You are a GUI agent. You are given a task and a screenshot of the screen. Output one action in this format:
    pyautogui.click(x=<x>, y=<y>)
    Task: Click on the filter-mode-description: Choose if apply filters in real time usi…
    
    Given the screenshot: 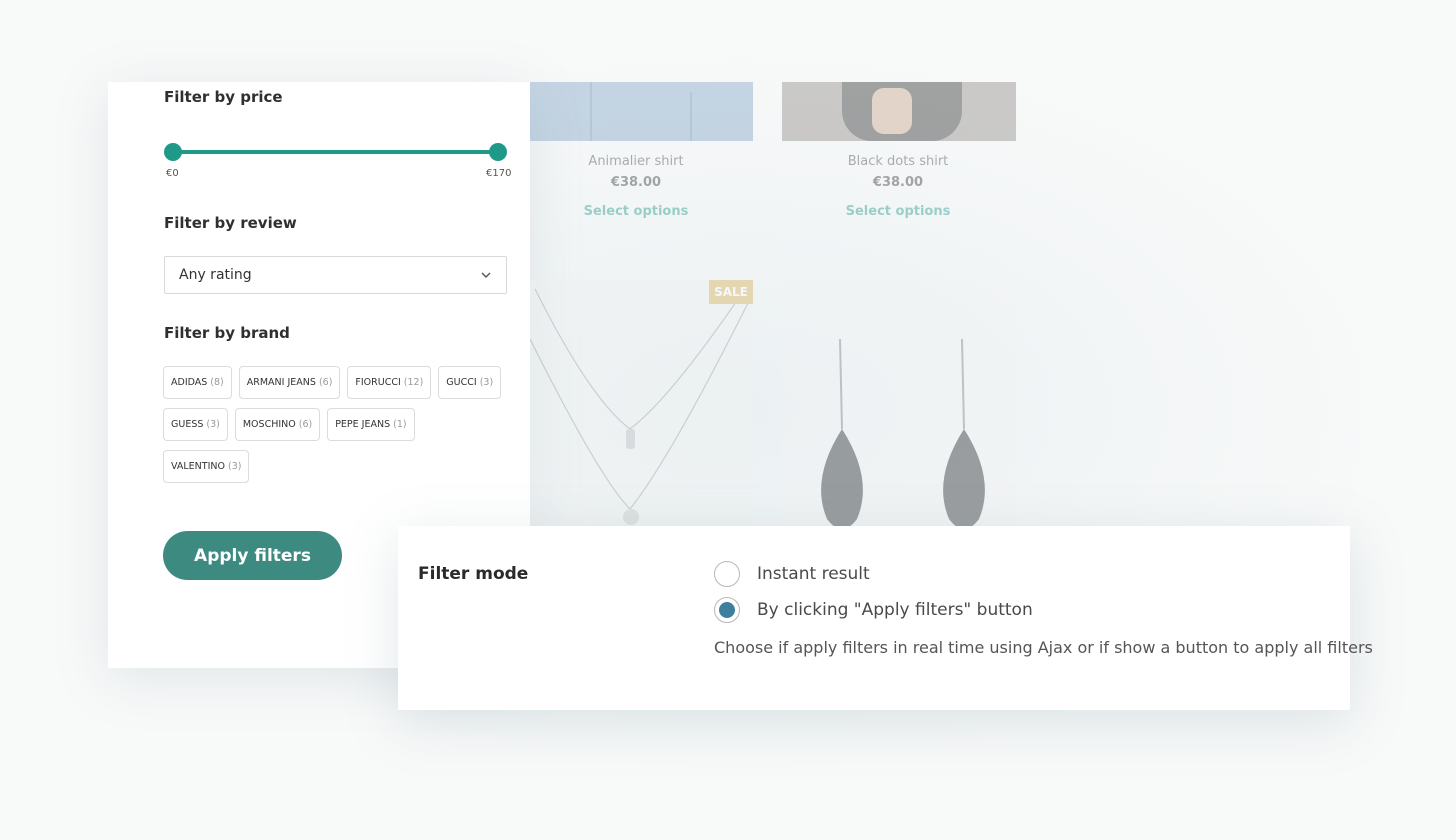 What is the action you would take?
    pyautogui.click(x=1043, y=647)
    